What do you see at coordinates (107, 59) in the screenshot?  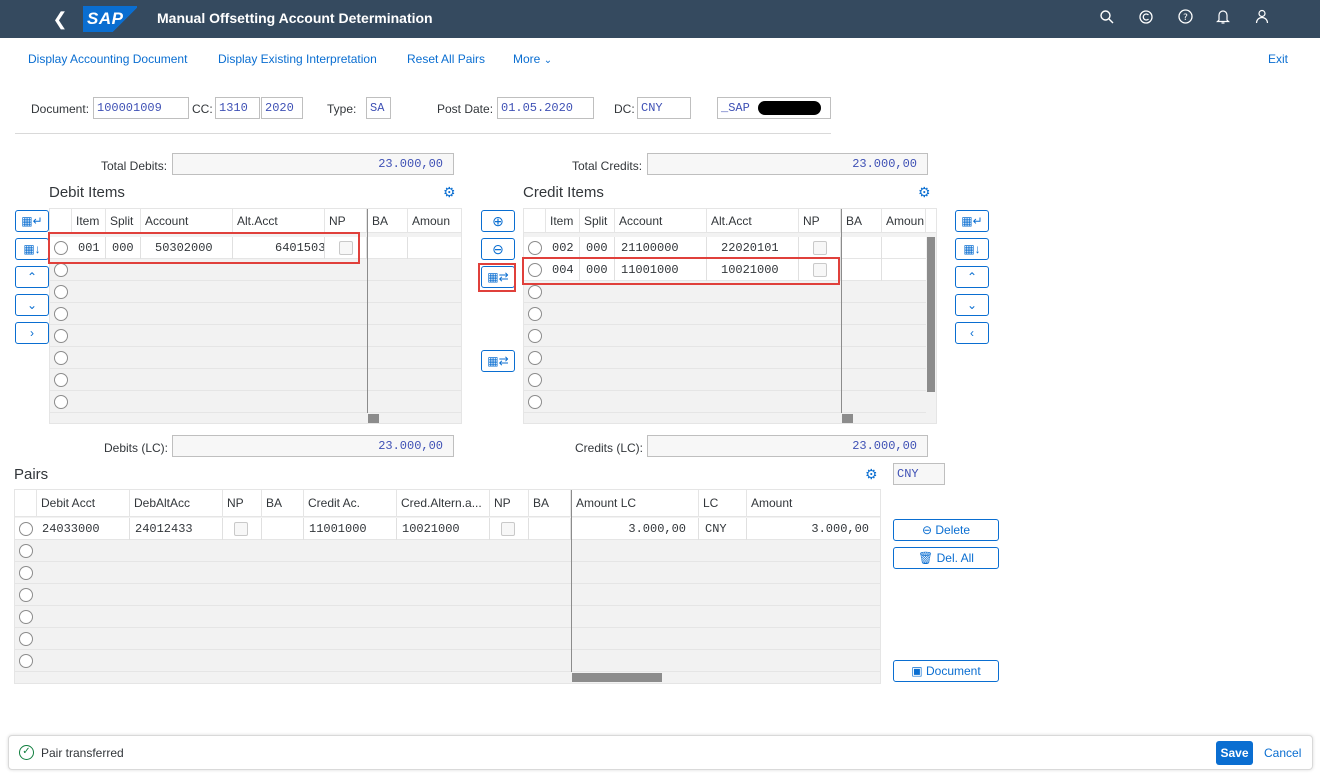 I see `display-accounting-document-link: Display Accounting Document` at bounding box center [107, 59].